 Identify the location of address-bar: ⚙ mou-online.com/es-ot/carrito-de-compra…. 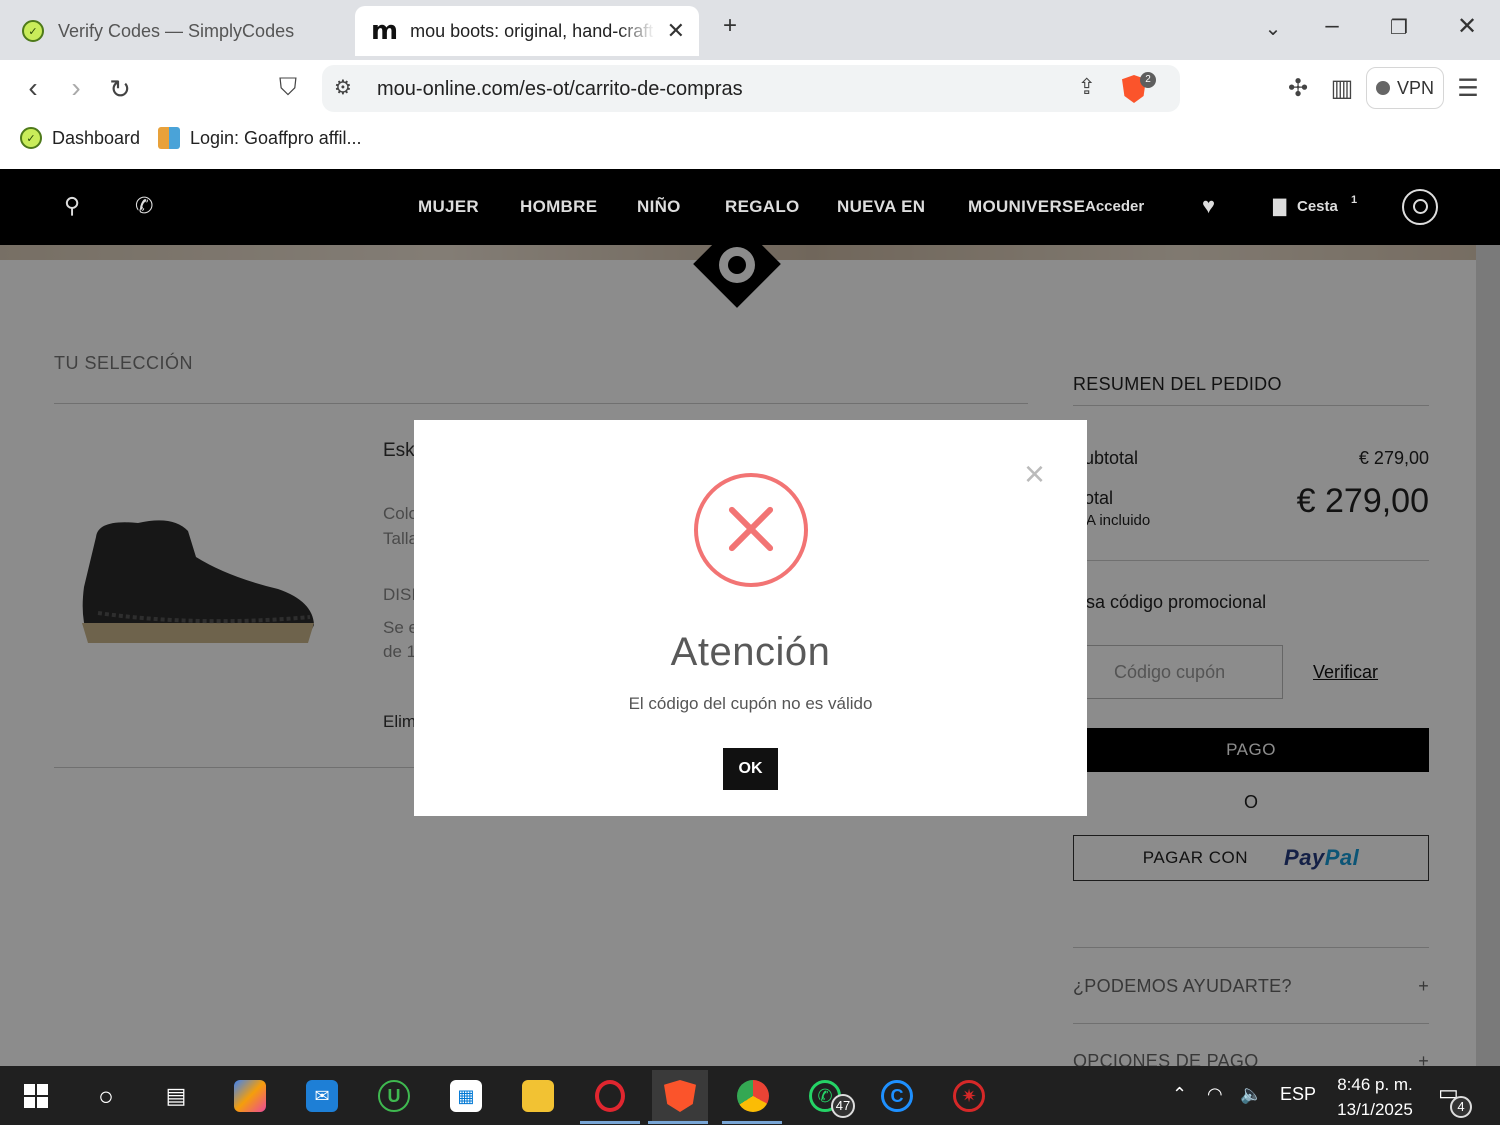
(751, 88).